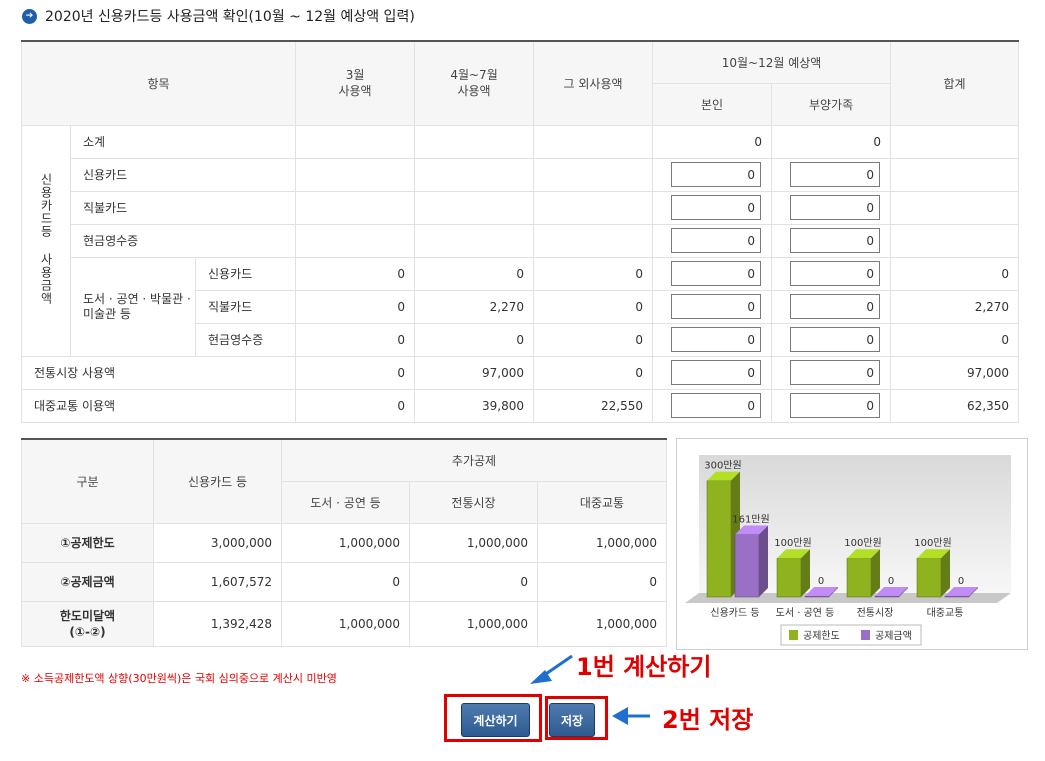 The width and height of the screenshot is (1045, 761). I want to click on header-forecast: 10월~12월 예상액, so click(772, 62).